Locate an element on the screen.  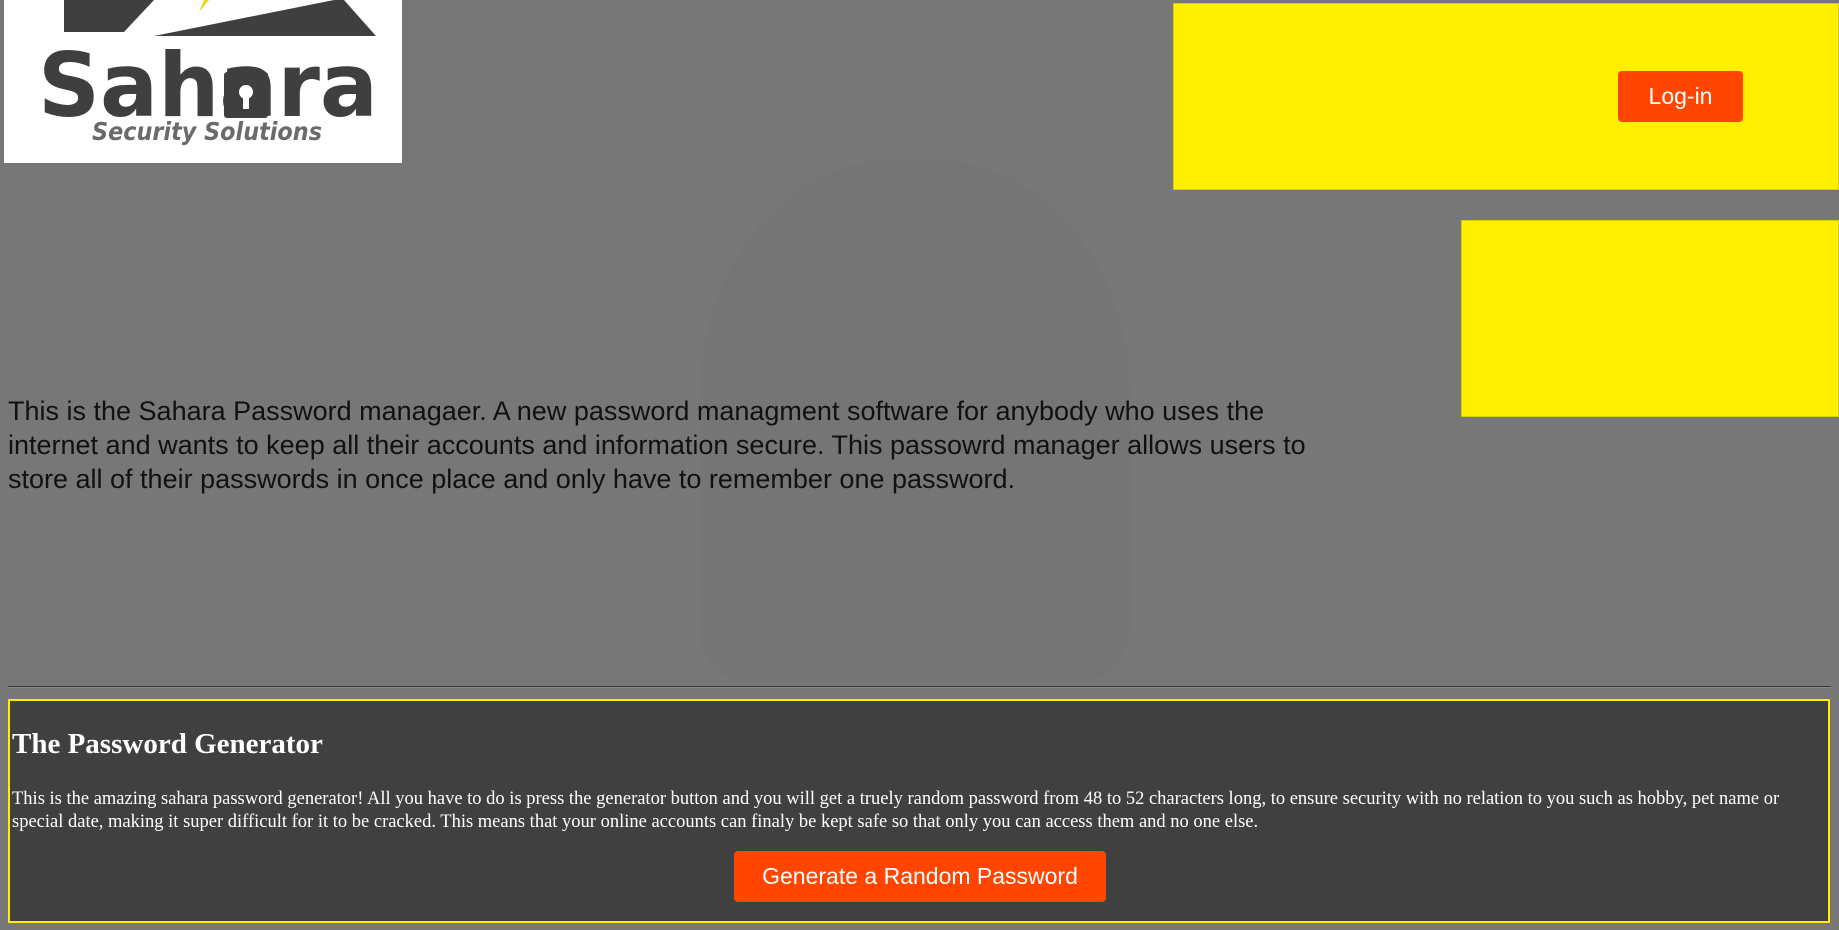
generator-title: The Password Generator is located at coordinates (167, 744).